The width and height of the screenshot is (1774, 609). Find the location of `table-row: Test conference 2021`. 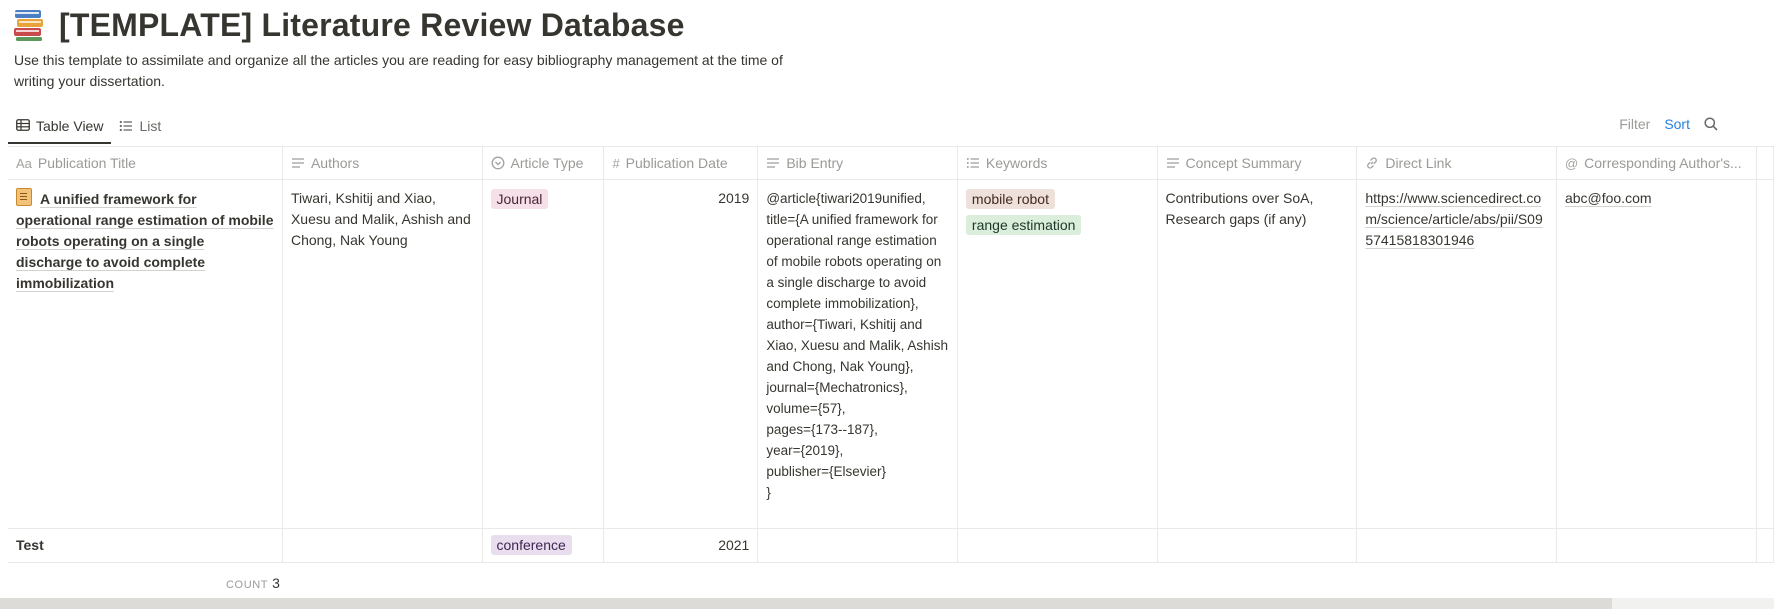

table-row: Test conference 2021 is located at coordinates (891, 545).